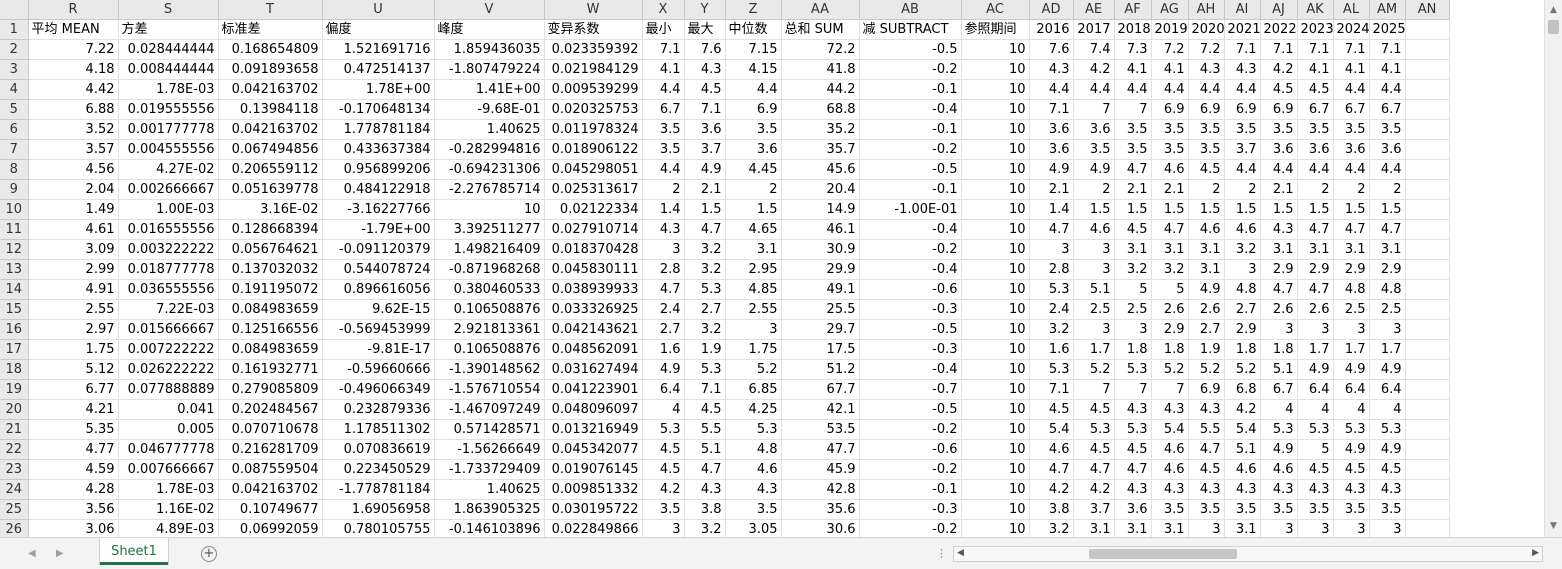 The width and height of the screenshot is (1562, 569). Describe the element at coordinates (60, 553) in the screenshot. I see `next-sheet-icon: ▶` at that location.